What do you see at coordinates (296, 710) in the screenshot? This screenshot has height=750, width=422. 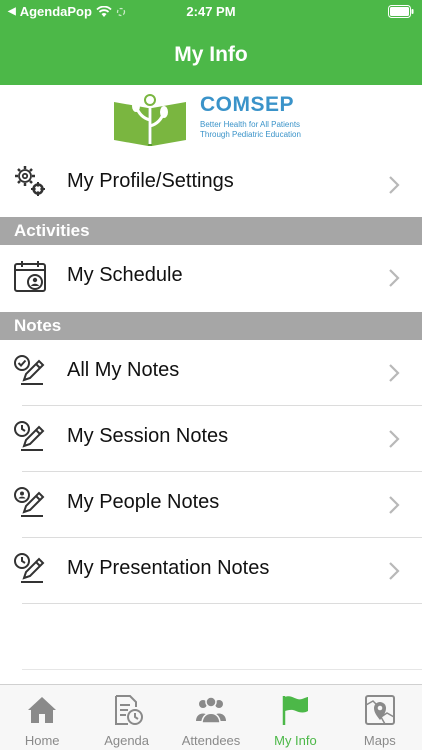 I see `flag-icon` at bounding box center [296, 710].